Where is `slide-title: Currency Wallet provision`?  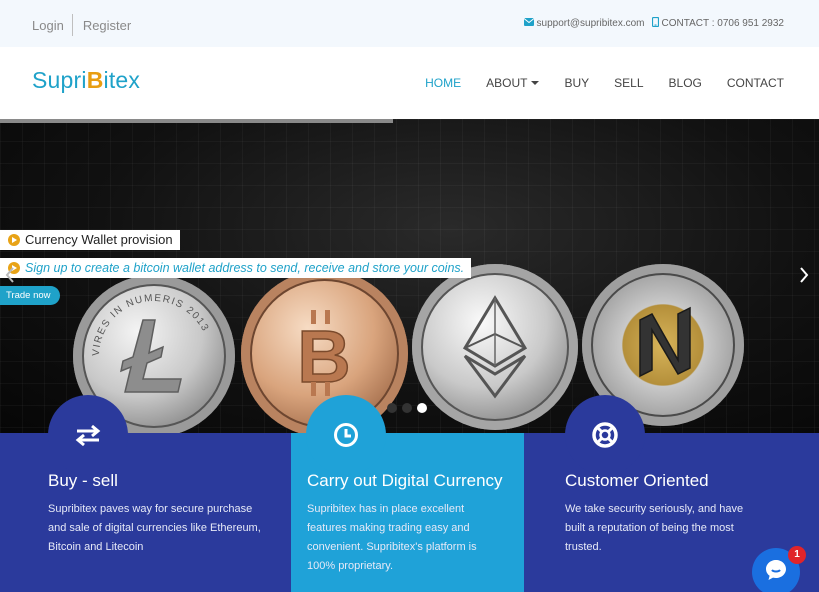 slide-title: Currency Wallet provision is located at coordinates (90, 240).